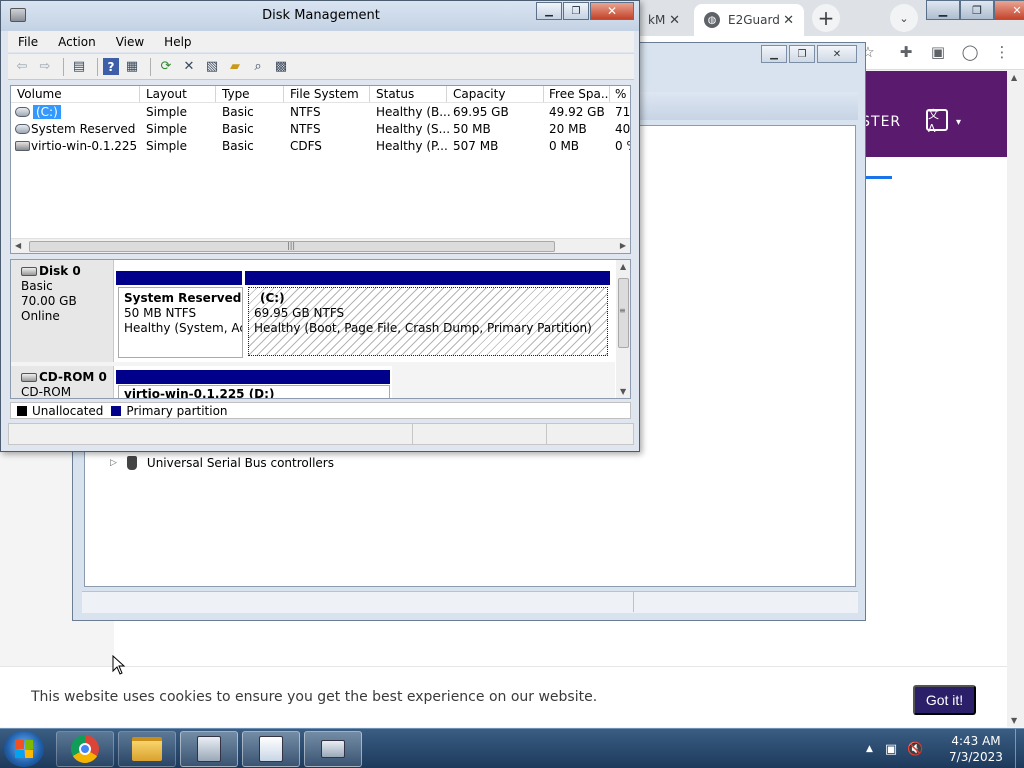 The image size is (1024, 768). What do you see at coordinates (18, 245) in the screenshot?
I see `scroll-left-icon: ◀` at bounding box center [18, 245].